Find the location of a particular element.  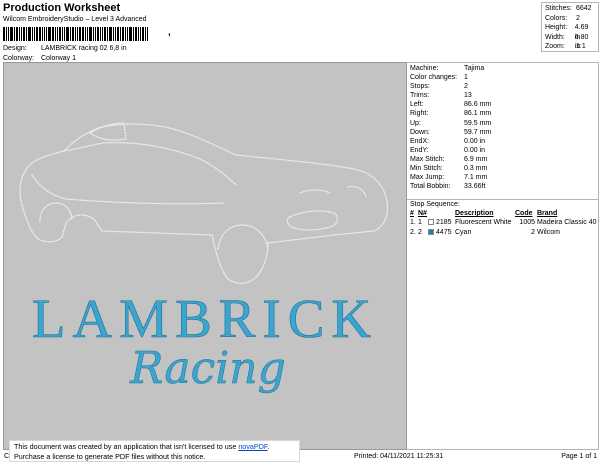

row-num: 1. is located at coordinates (413, 223).